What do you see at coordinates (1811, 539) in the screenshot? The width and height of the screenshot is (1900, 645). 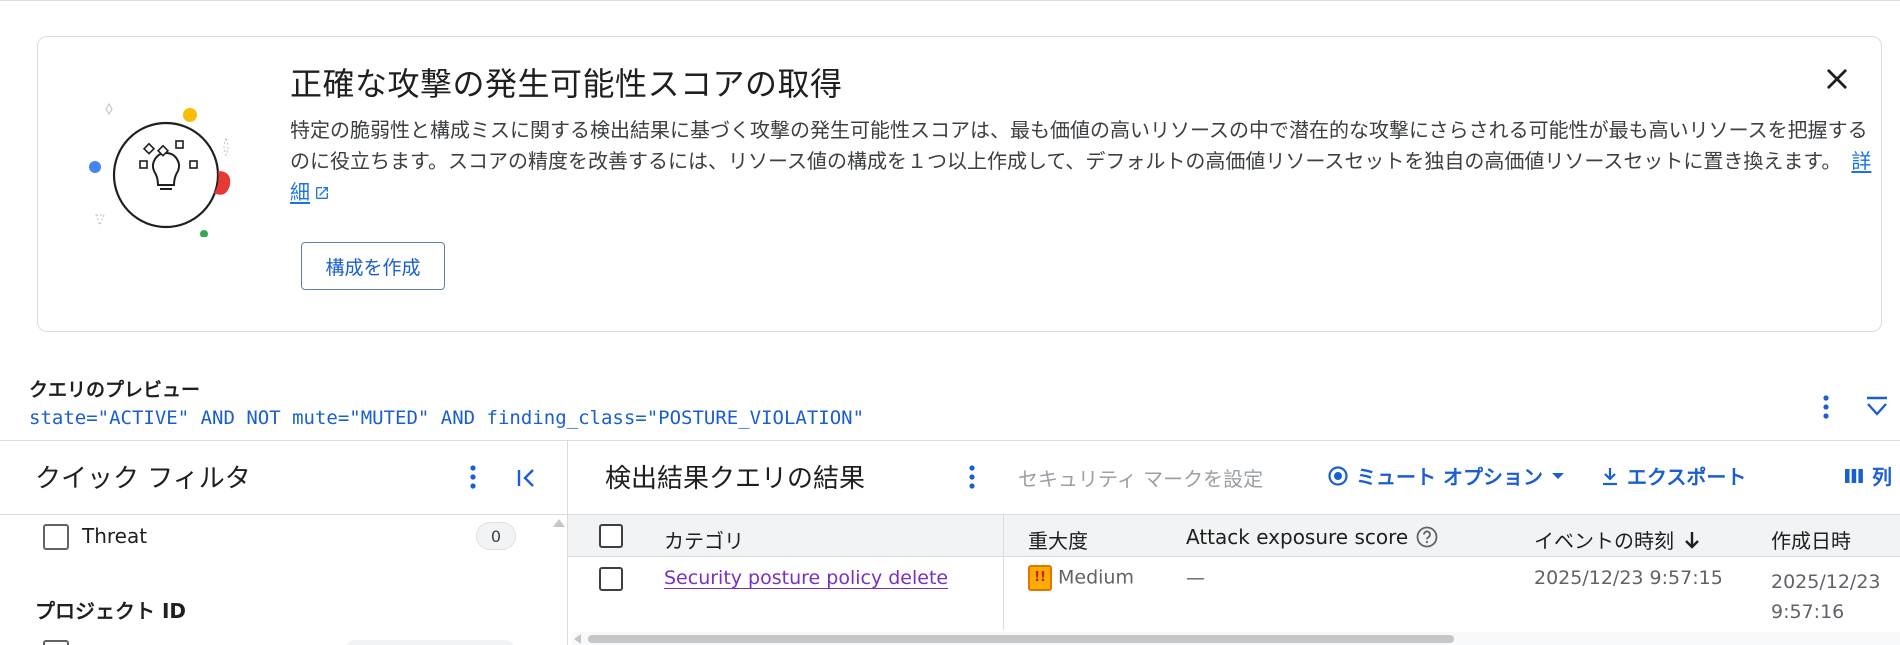 I see `column-header-create-time: 作成日時` at bounding box center [1811, 539].